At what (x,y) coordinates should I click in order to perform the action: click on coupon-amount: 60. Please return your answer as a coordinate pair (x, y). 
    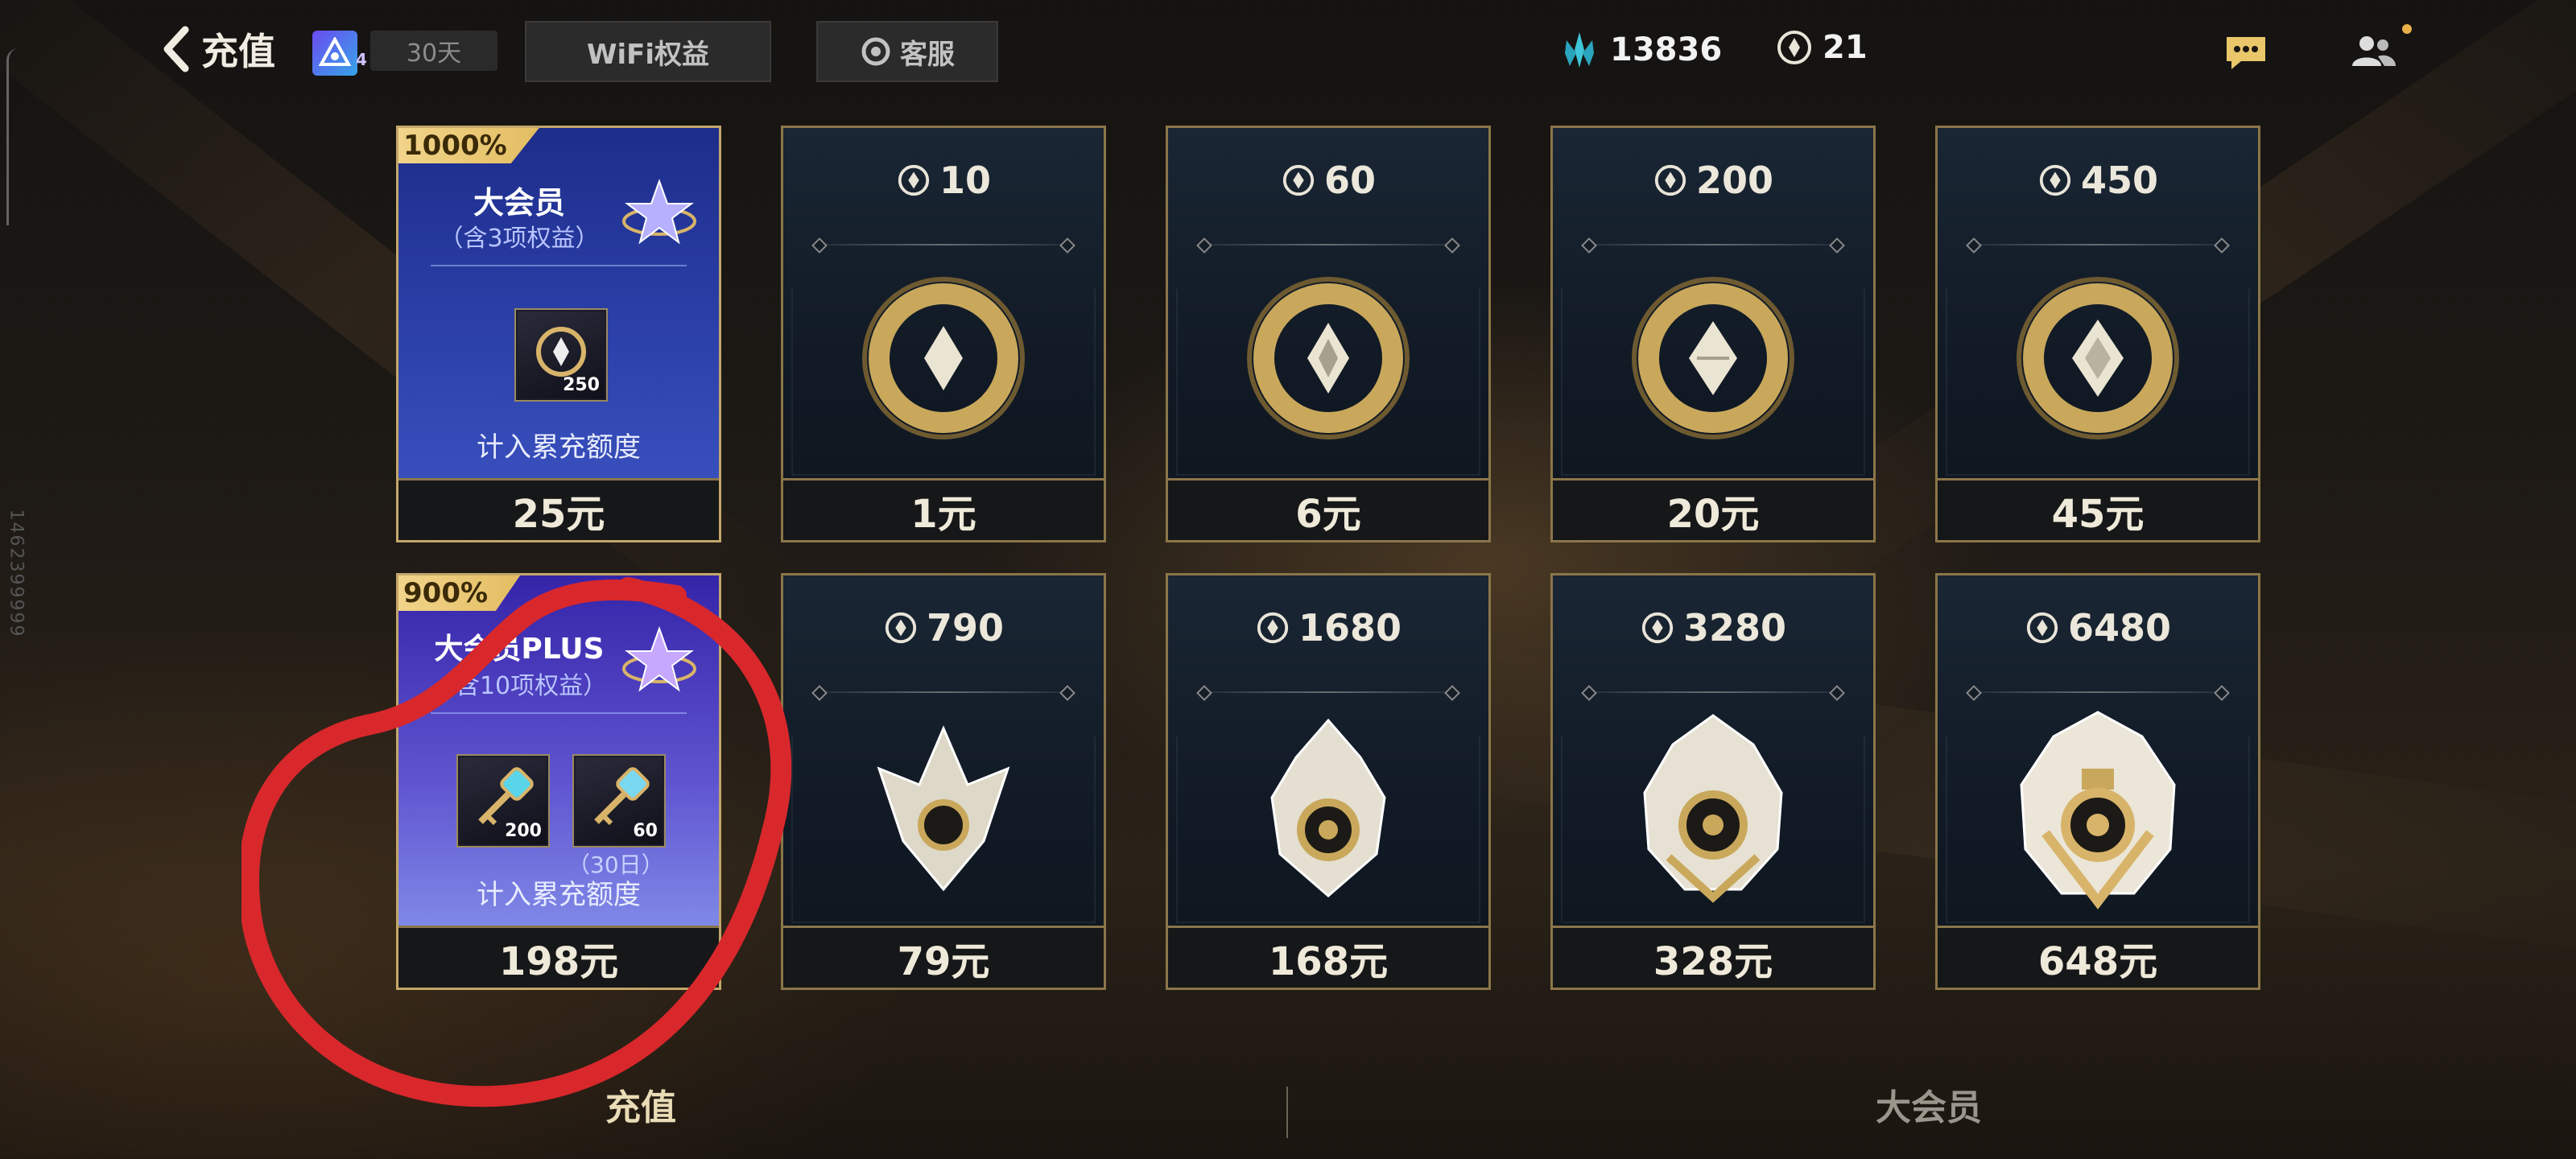
    Looking at the image, I should click on (1328, 180).